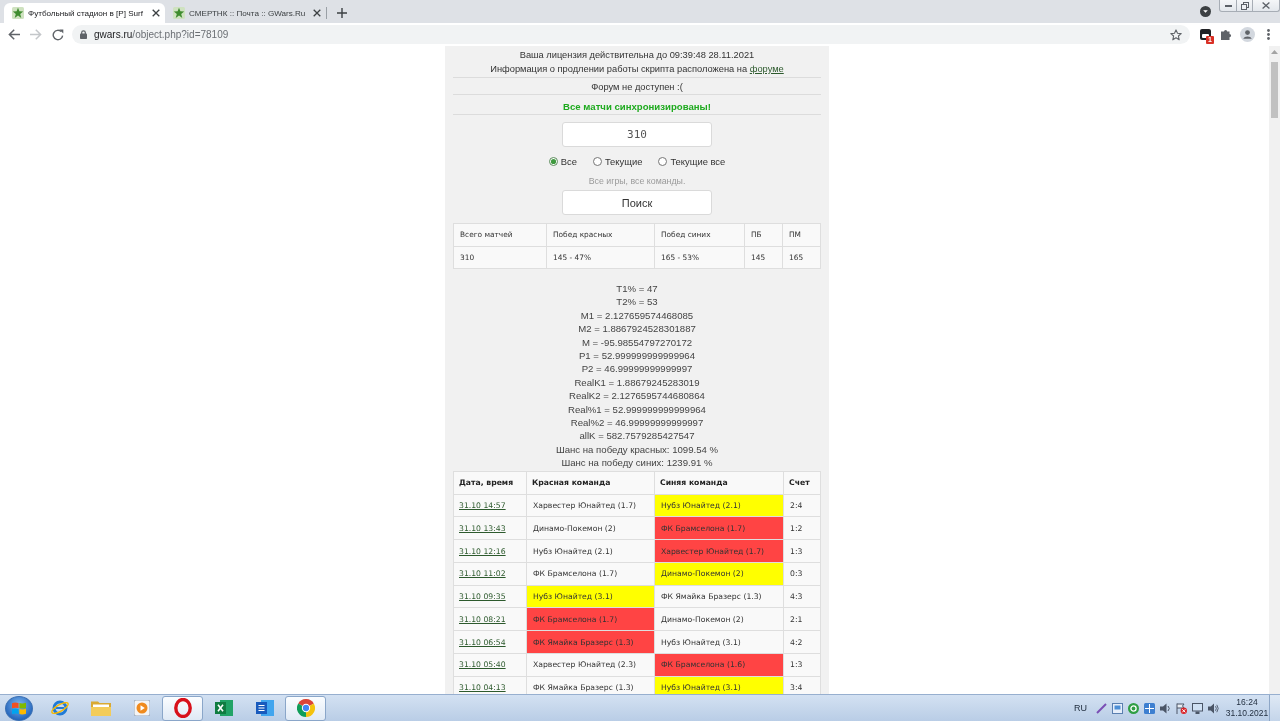 The image size is (1280, 721). What do you see at coordinates (692, 161) in the screenshot?
I see `filter-radio: Текущие все` at bounding box center [692, 161].